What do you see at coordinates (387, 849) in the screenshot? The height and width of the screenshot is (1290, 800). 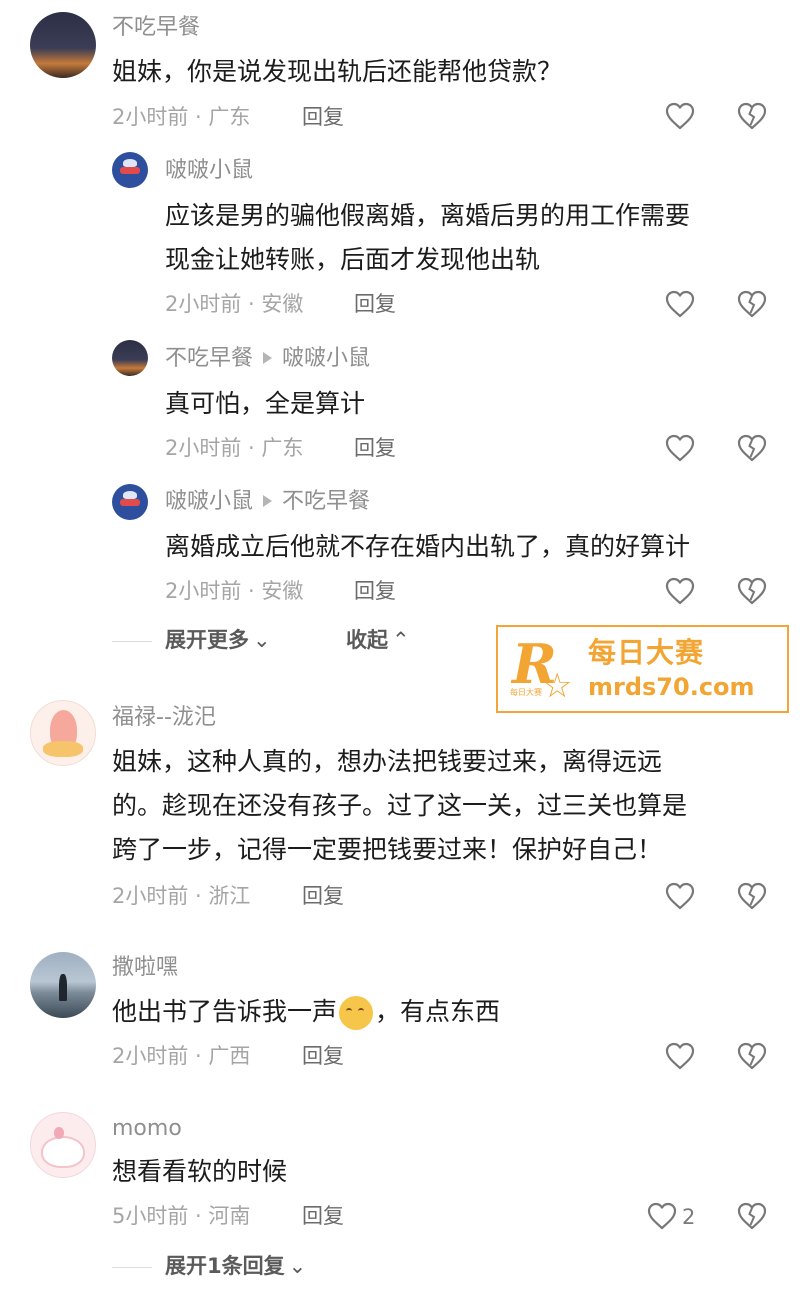 I see `comment-text-line: 跨了一步，记得一定要把钱要过来！保护好自己！` at bounding box center [387, 849].